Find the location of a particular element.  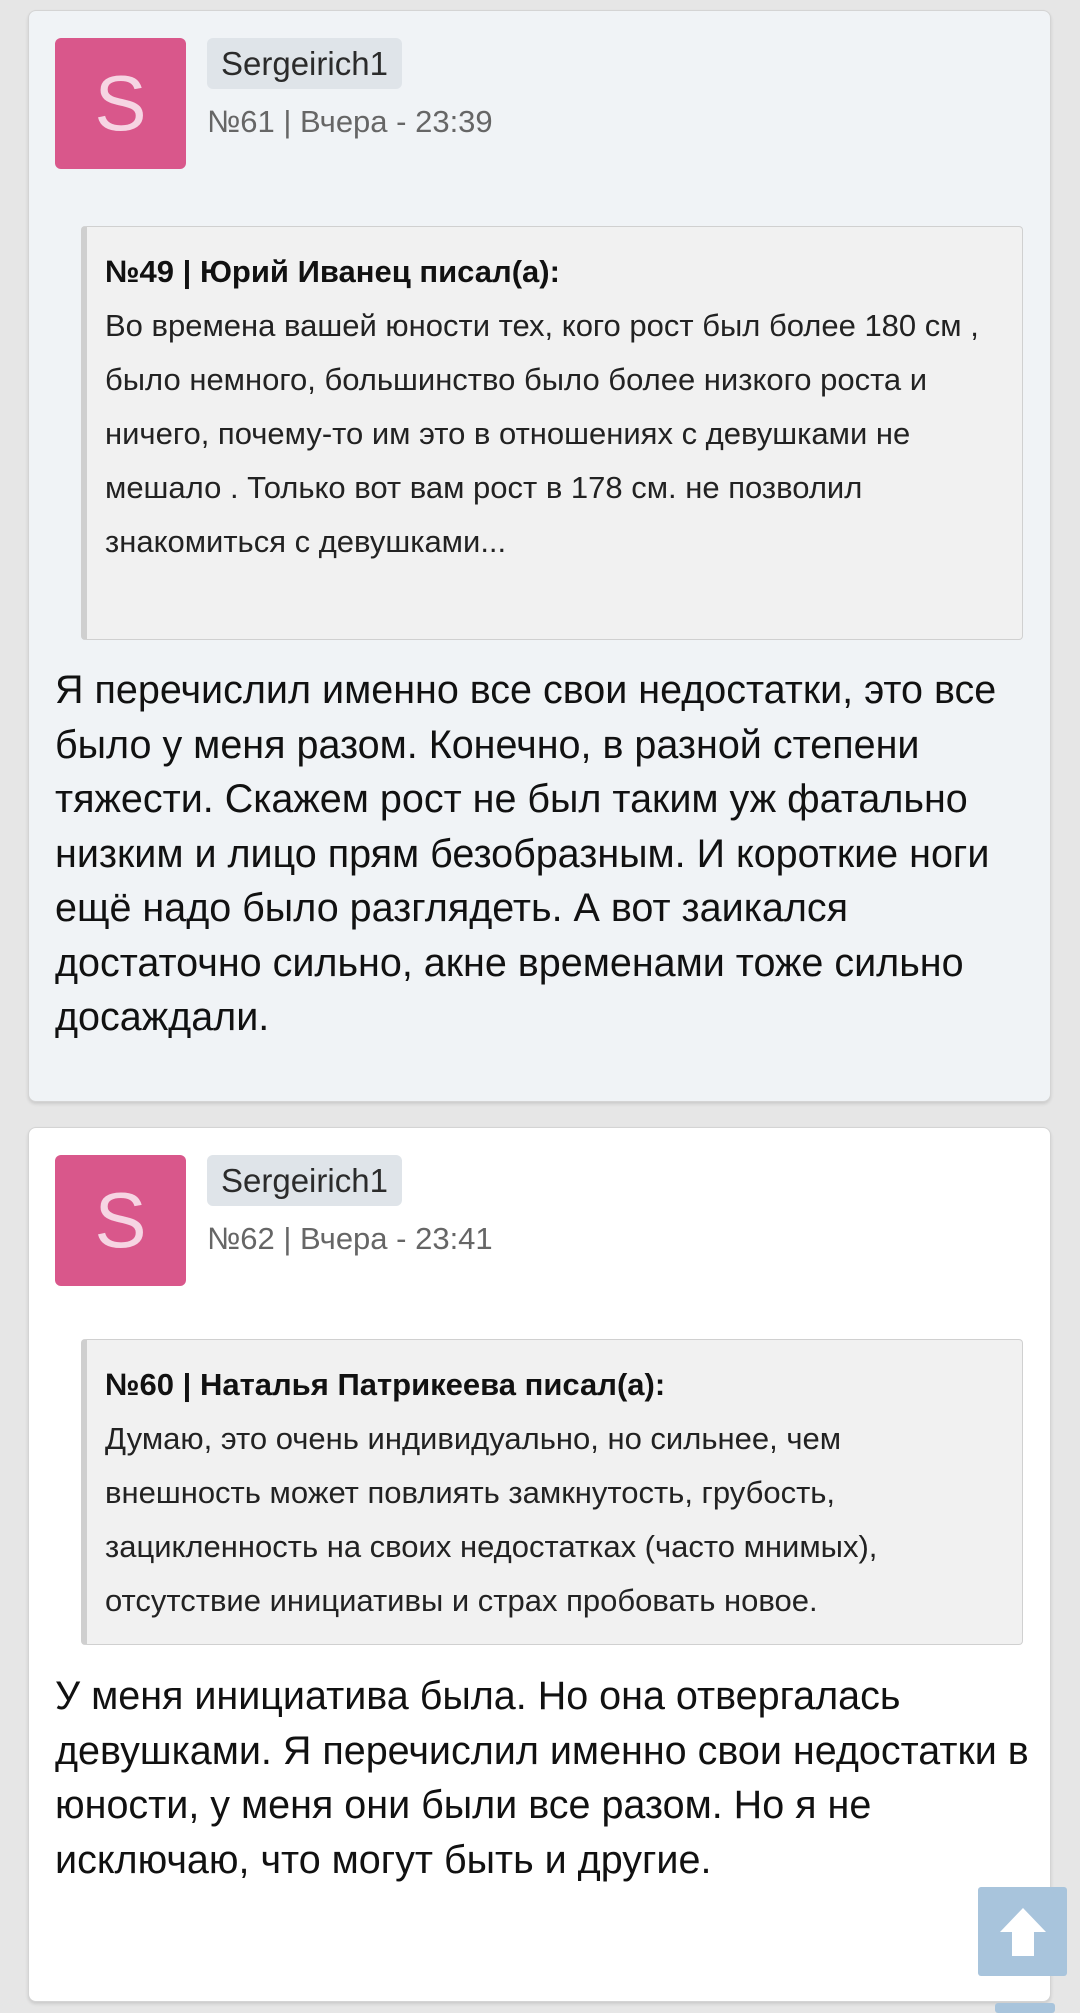

quote-header: №49 | Юрий Иванец писал(а): is located at coordinates (332, 271).